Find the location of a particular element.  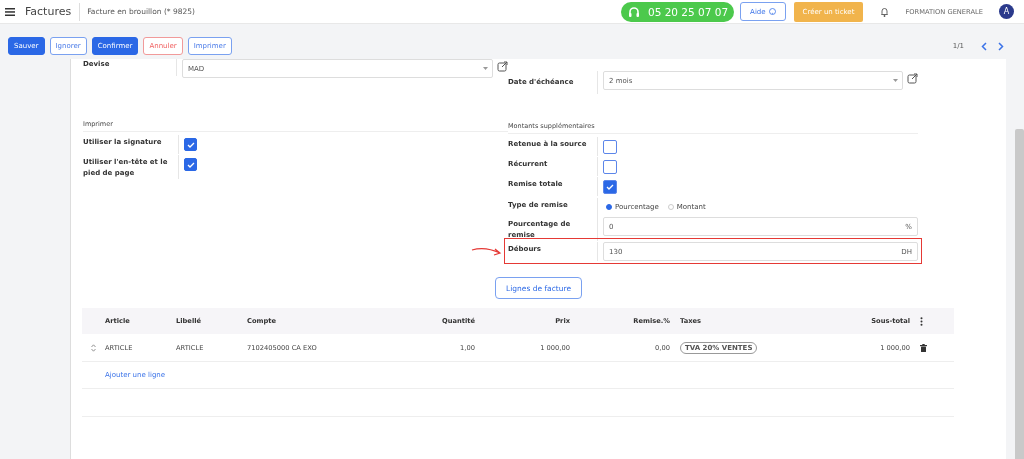

avatar: A is located at coordinates (1006, 11).